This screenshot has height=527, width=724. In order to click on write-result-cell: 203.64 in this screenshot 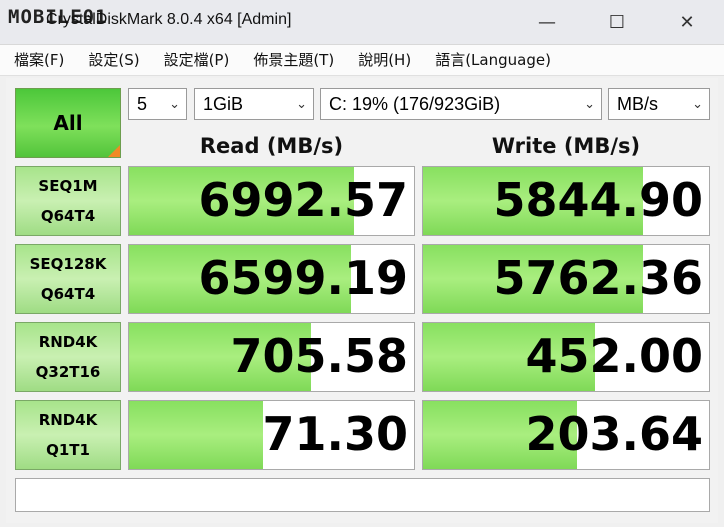, I will do `click(566, 435)`.